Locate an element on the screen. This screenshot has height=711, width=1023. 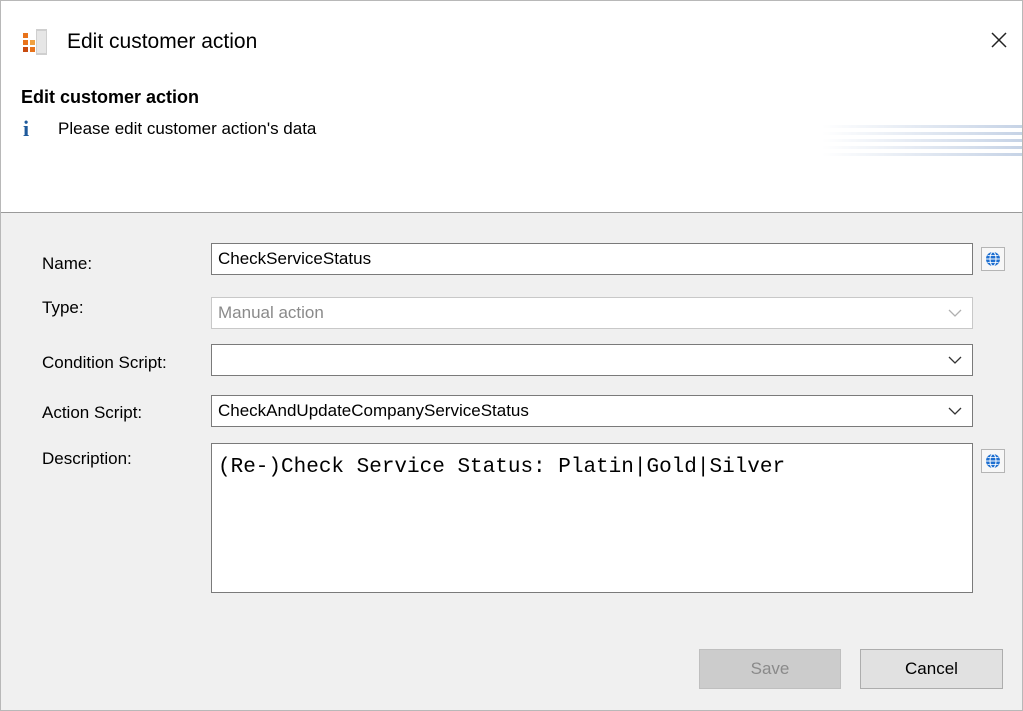
window-title: Edit customer action is located at coordinates (162, 41).